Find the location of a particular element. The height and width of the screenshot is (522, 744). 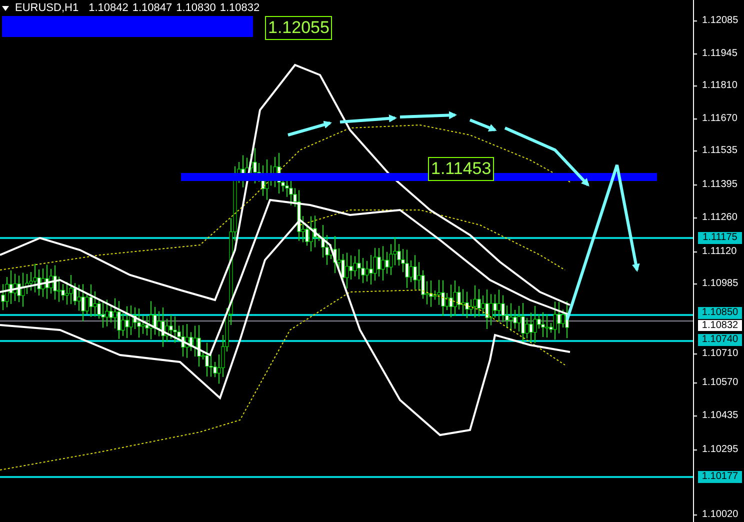

axis-label: 1.10295 is located at coordinates (720, 450).